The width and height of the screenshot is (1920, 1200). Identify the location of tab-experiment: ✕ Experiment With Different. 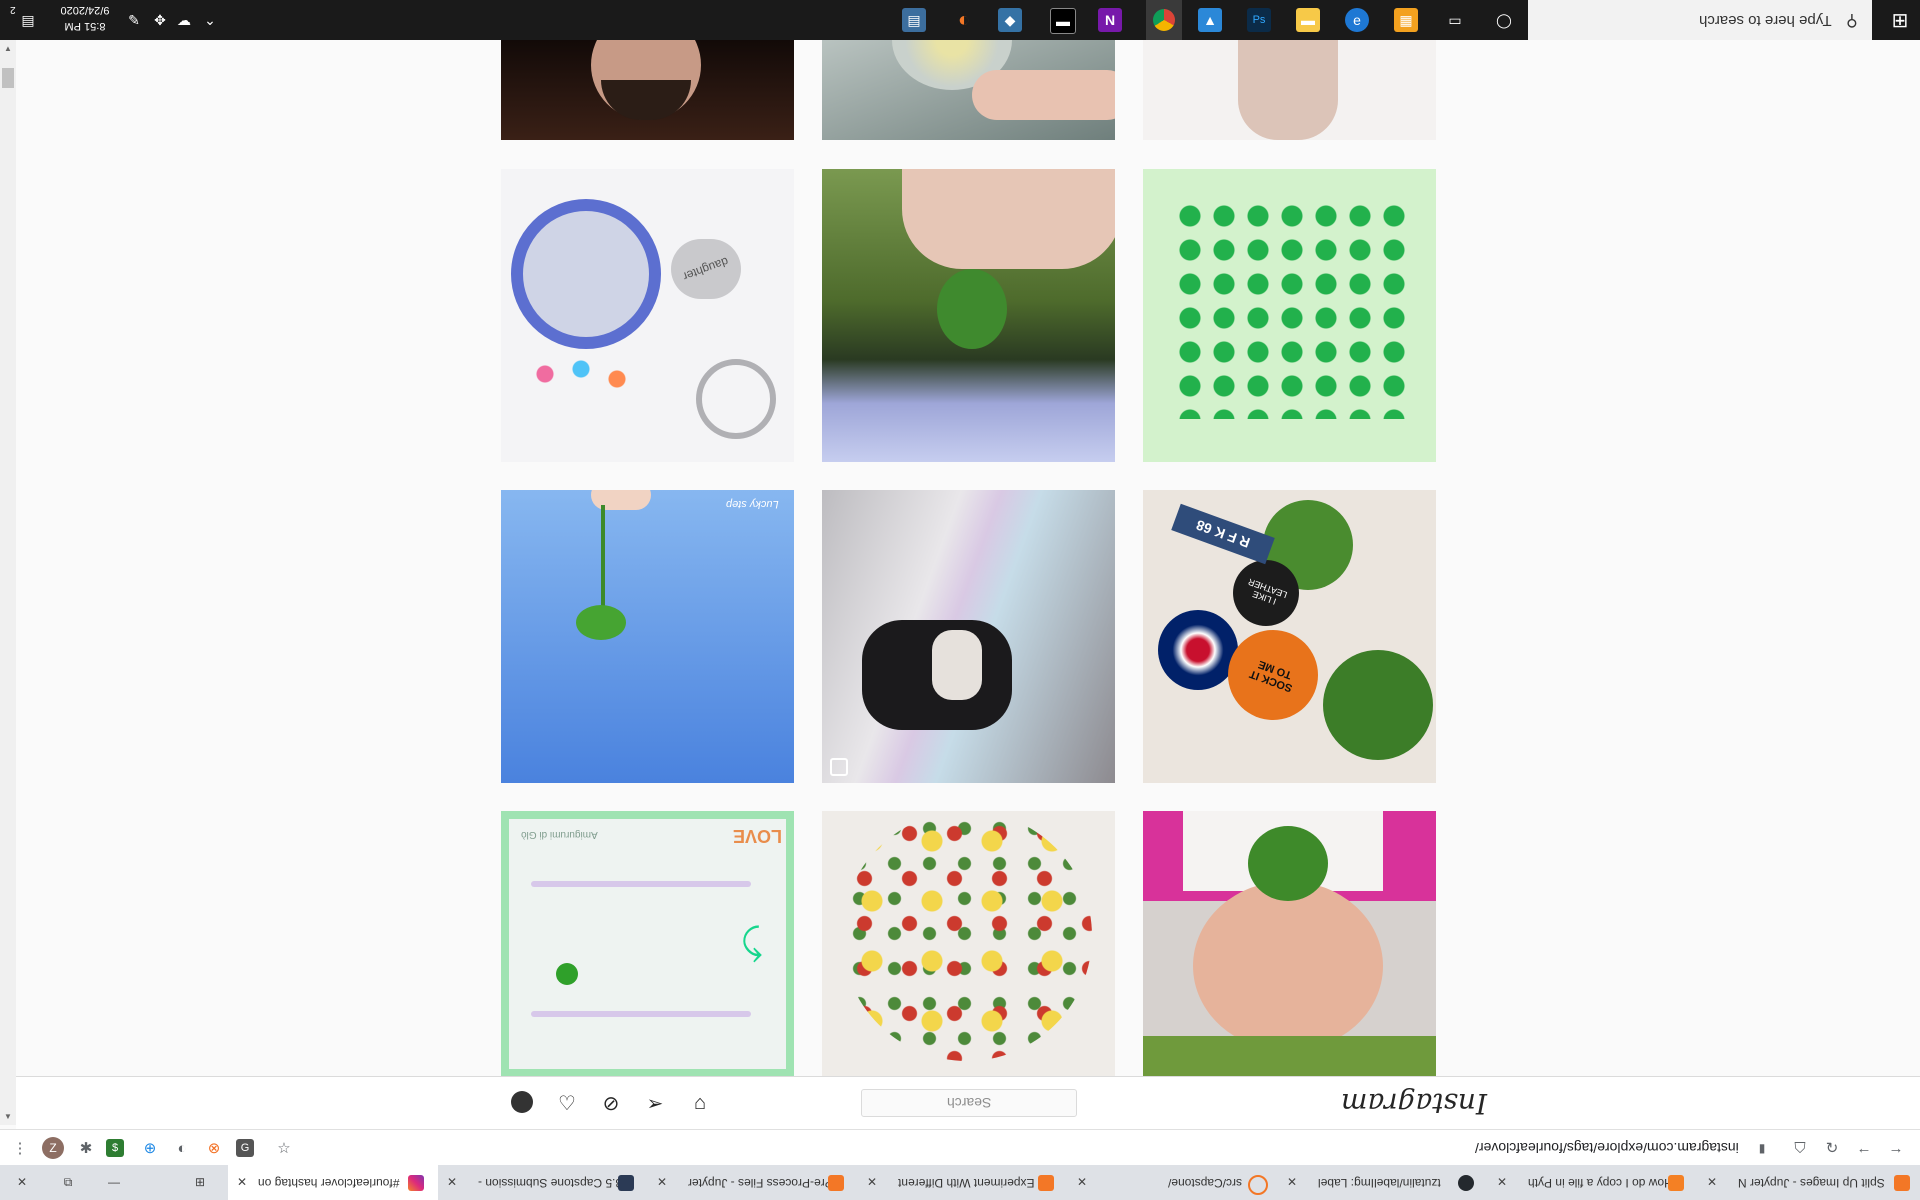
(963, 1182).